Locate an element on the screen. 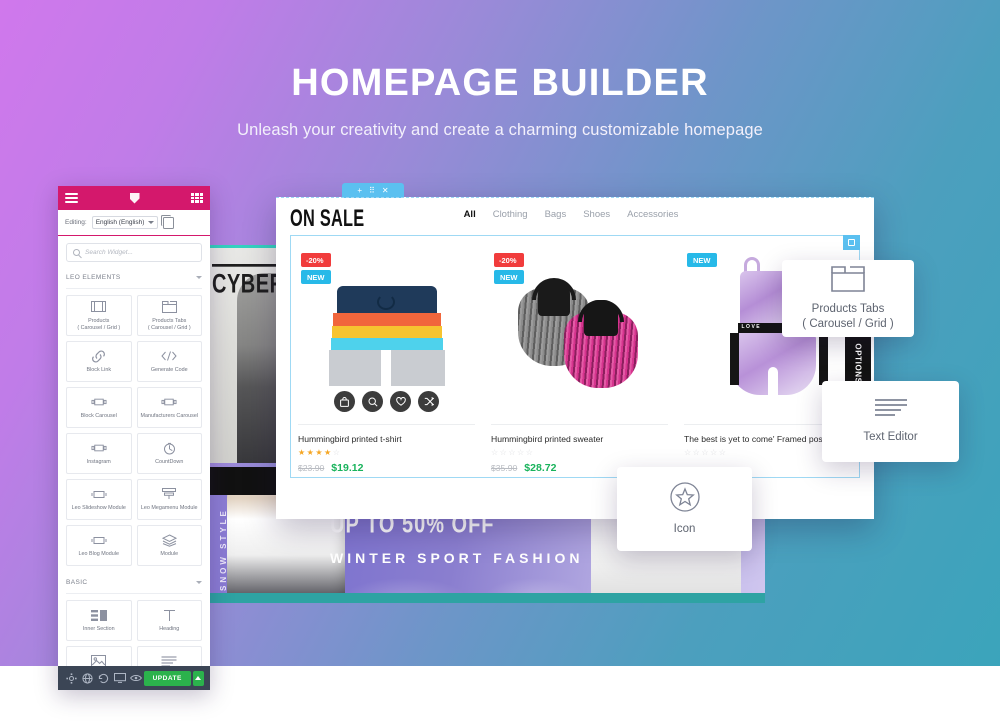 The image size is (1000, 721). settings-gear-icon is located at coordinates (72, 678).